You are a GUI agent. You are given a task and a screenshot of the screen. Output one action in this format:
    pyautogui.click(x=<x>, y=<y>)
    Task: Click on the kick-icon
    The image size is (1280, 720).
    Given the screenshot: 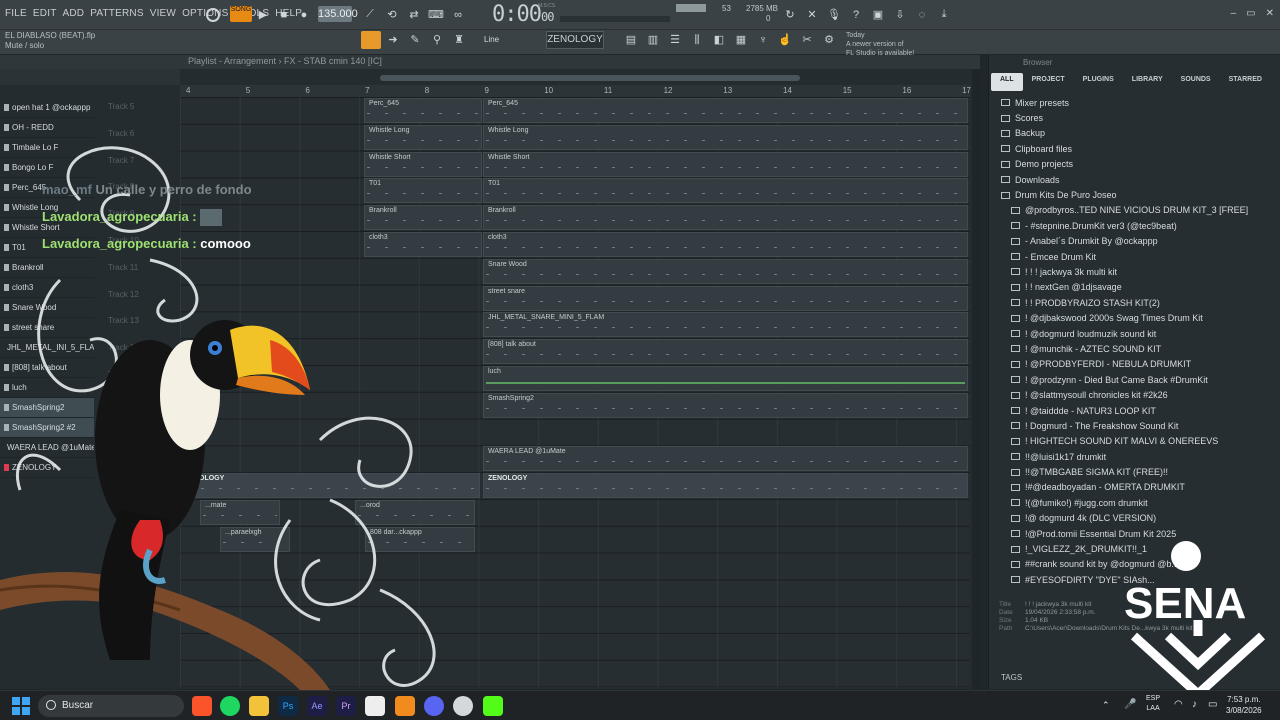 What is the action you would take?
    pyautogui.click(x=493, y=706)
    